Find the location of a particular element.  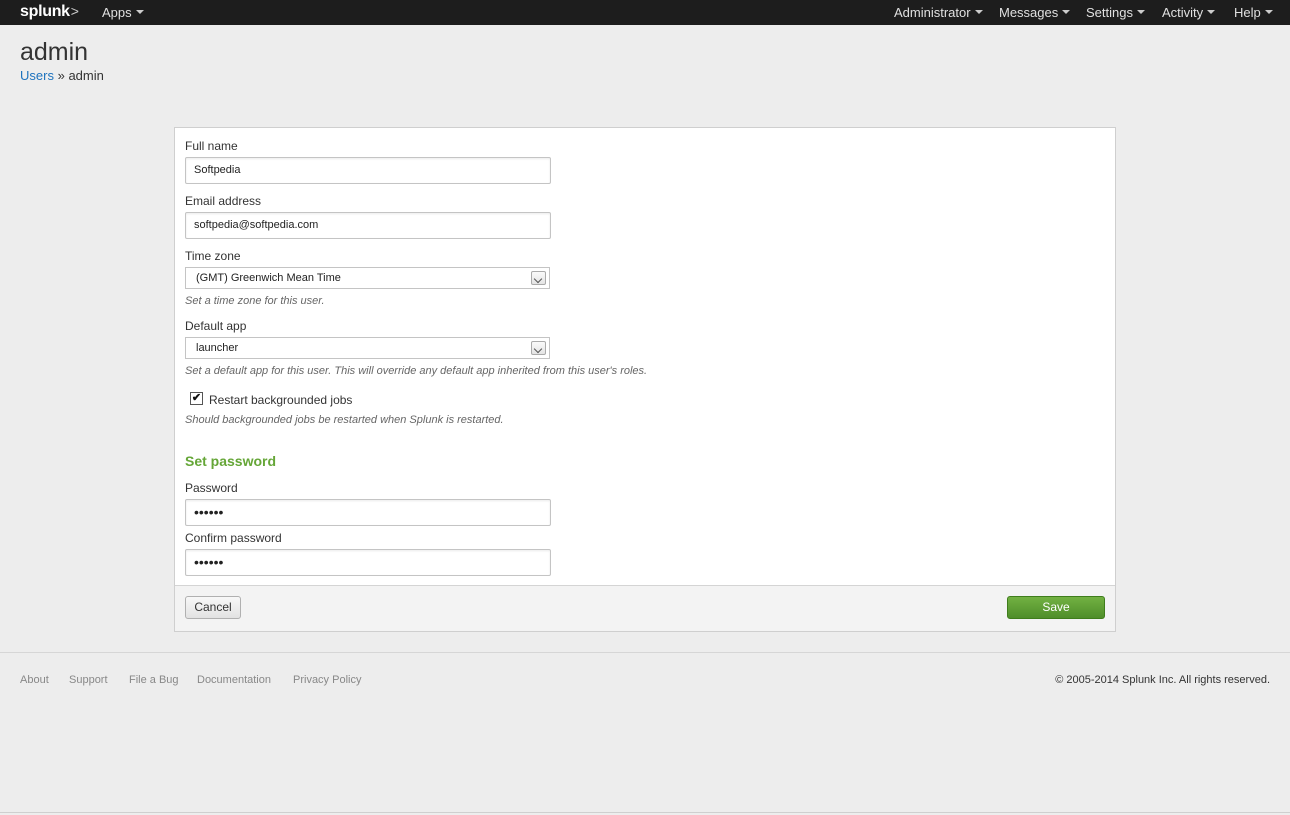

nav-settings-menu: Settings is located at coordinates (1115, 12).